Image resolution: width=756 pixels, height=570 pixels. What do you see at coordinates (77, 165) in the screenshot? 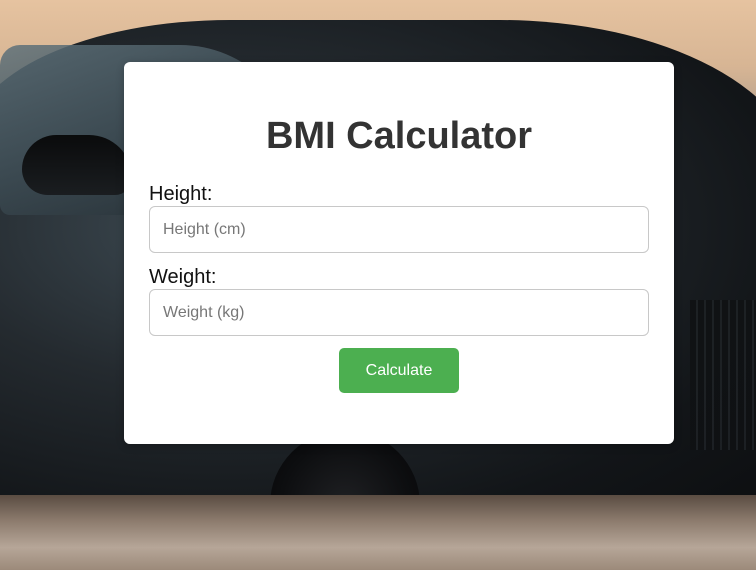
I see `background-car-mirror` at bounding box center [77, 165].